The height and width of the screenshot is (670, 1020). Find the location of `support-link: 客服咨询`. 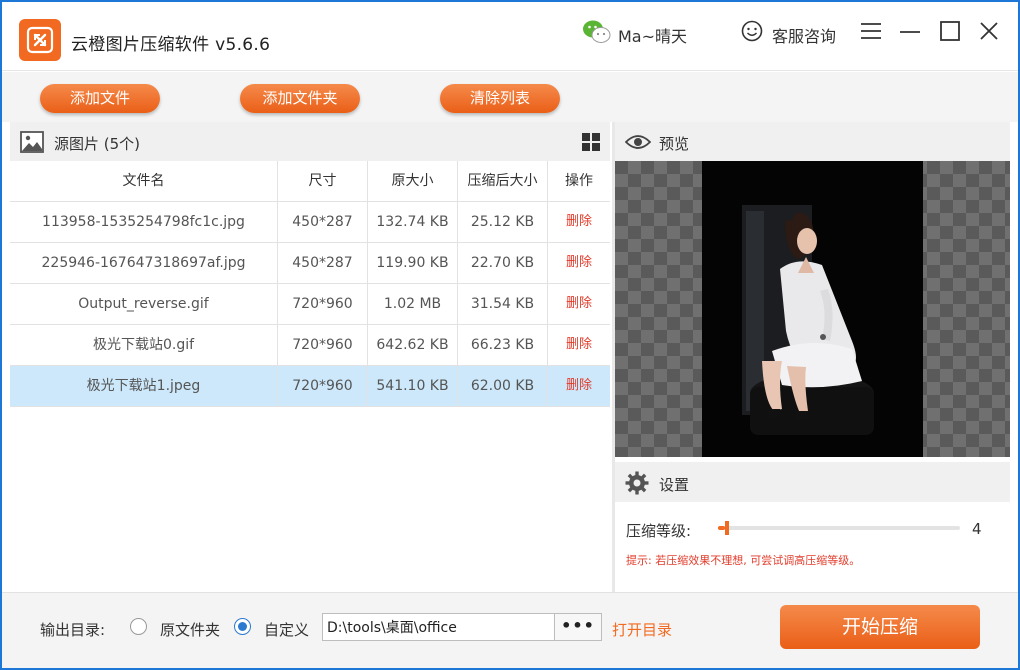

support-link: 客服咨询 is located at coordinates (804, 35).